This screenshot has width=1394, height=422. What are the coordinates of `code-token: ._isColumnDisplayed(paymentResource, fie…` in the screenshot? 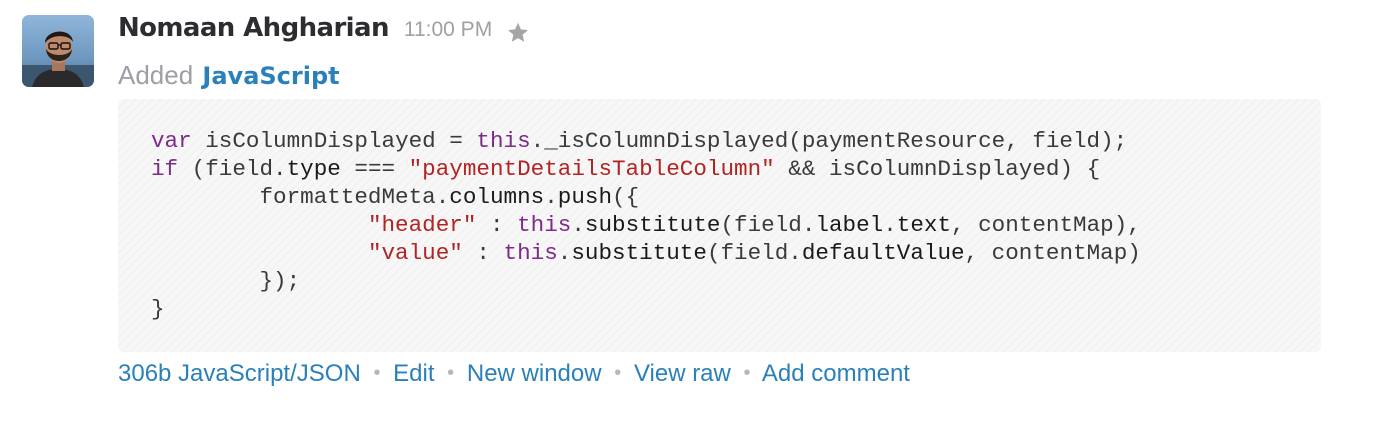 It's located at (829, 141).